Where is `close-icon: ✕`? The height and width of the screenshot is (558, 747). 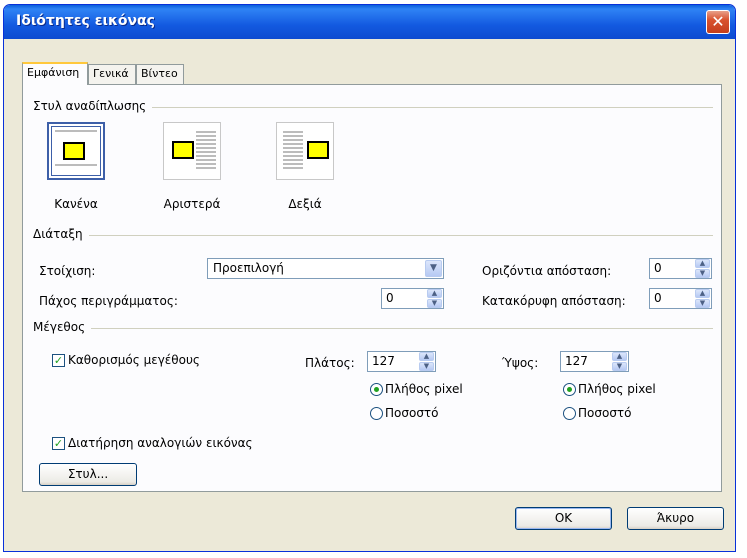 close-icon: ✕ is located at coordinates (718, 21).